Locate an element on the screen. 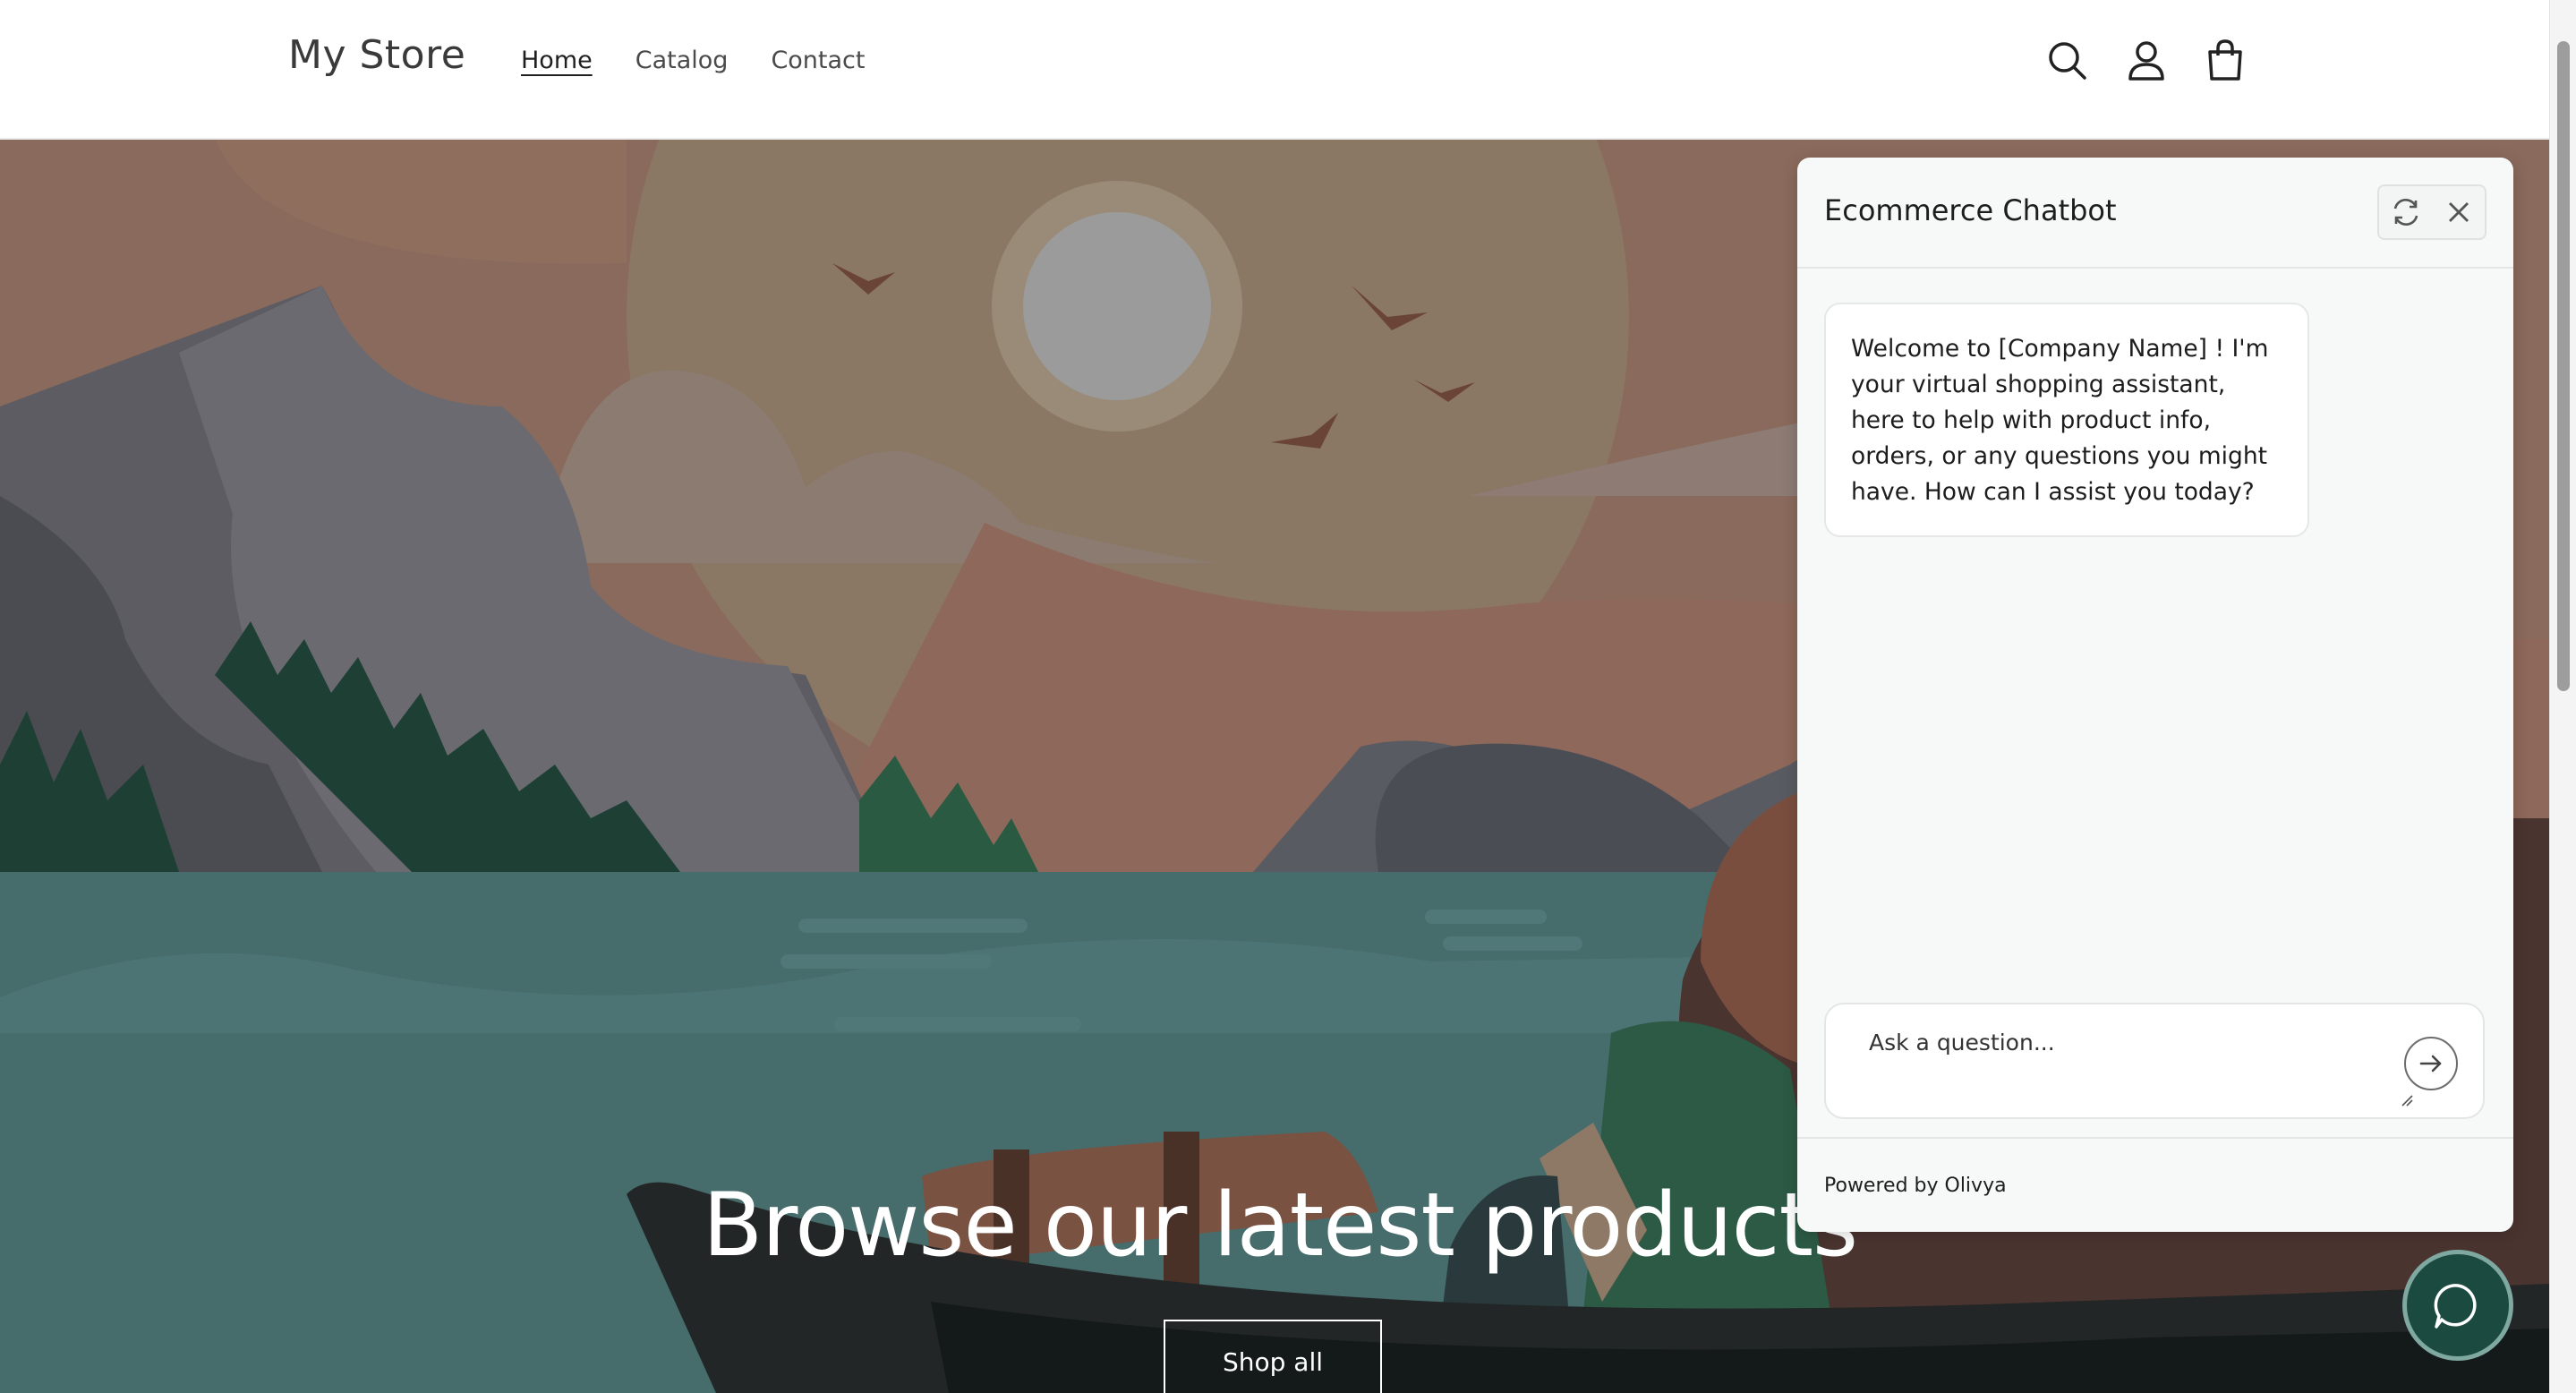 The image size is (2576, 1393). scrollbar-thumb is located at coordinates (2563, 366).